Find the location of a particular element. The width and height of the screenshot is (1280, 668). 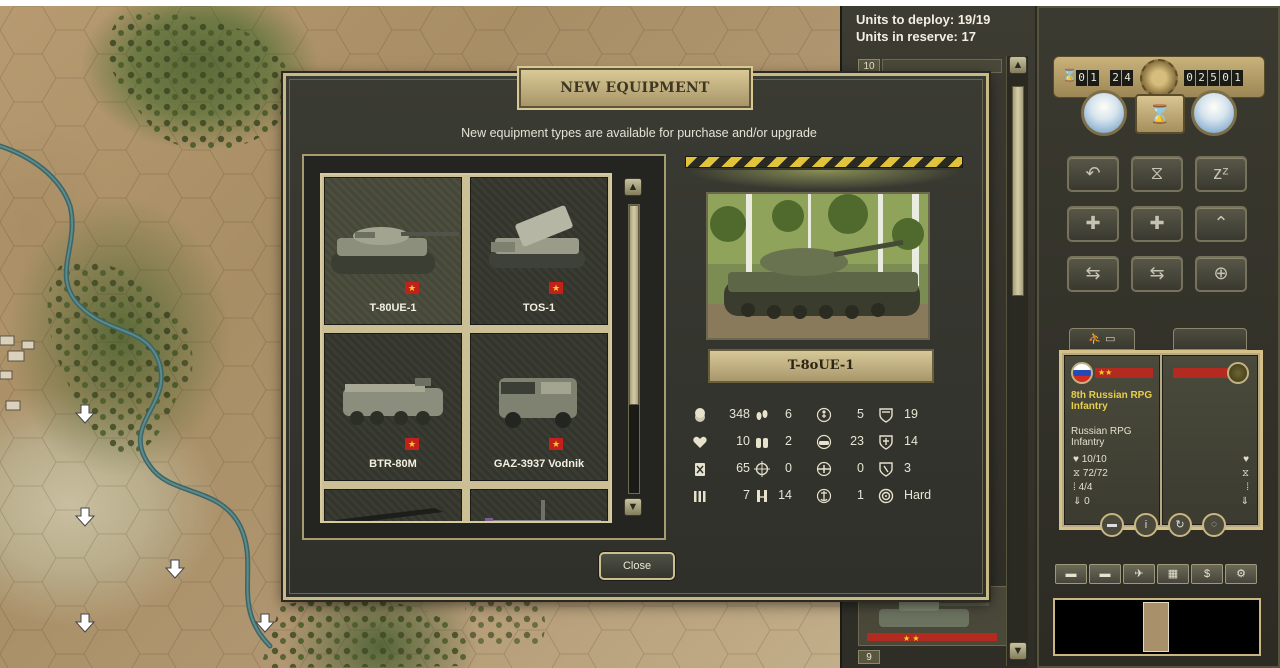

target-type-icon is located at coordinates (886, 496).